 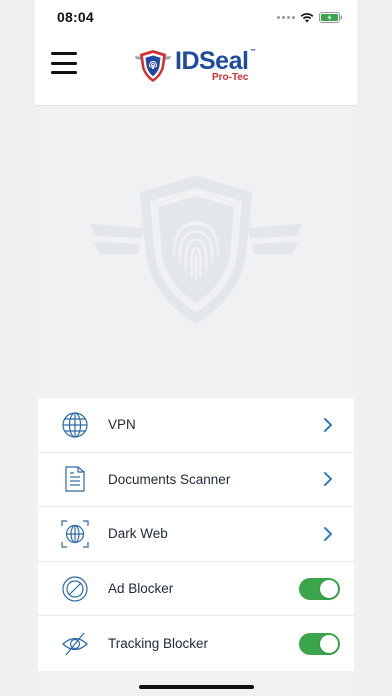 What do you see at coordinates (196, 687) in the screenshot?
I see `home-indicator` at bounding box center [196, 687].